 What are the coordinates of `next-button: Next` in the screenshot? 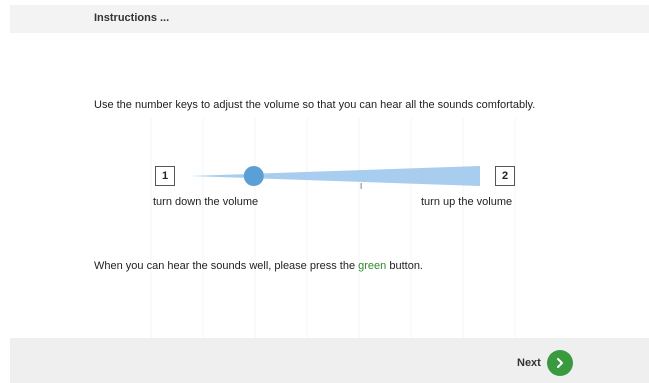 It's located at (545, 363).